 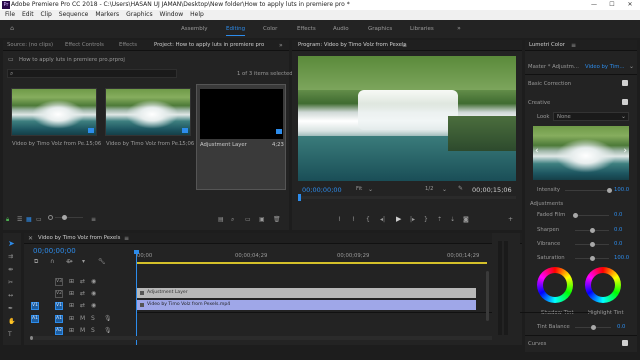 What do you see at coordinates (102, 261) in the screenshot?
I see `timeline-settings-icon: 🔧︎` at bounding box center [102, 261].